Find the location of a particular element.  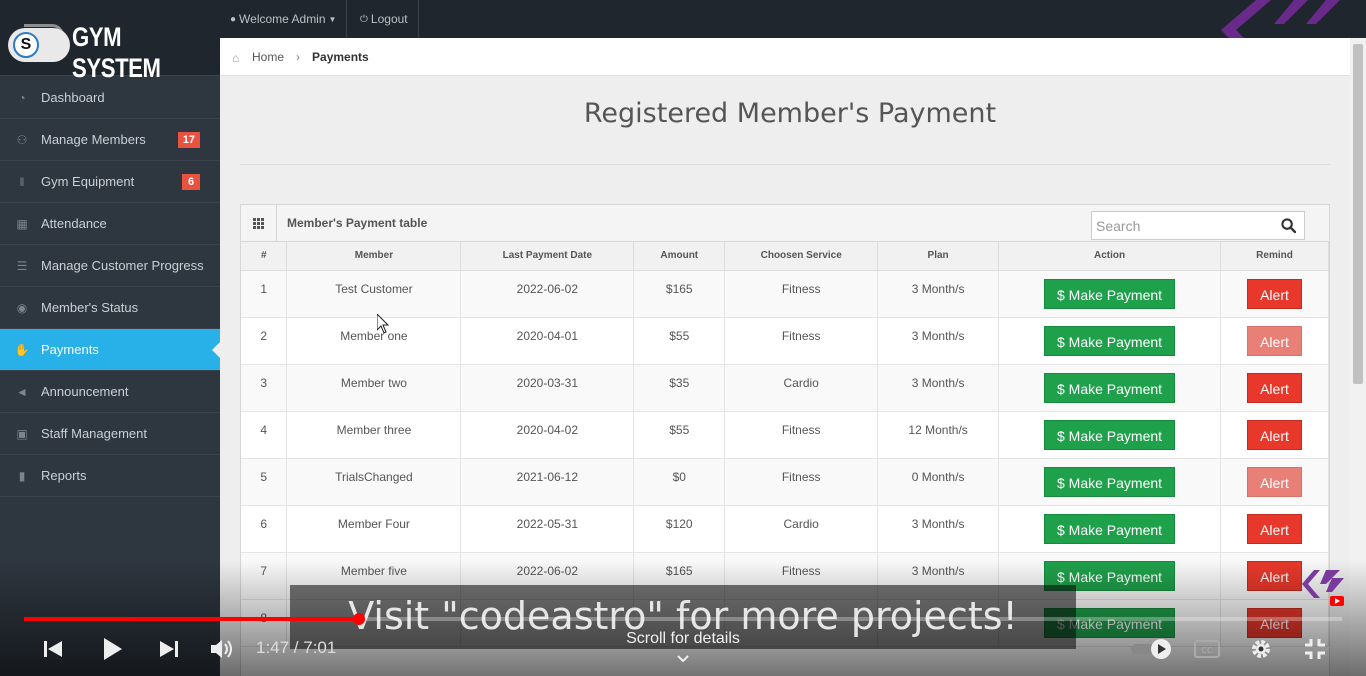

subtitles-button: CC is located at coordinates (1207, 649).